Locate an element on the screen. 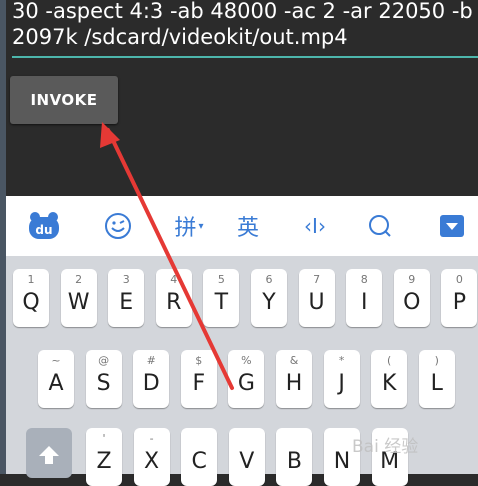 The height and width of the screenshot is (486, 478). key-label: Q is located at coordinates (31, 302).